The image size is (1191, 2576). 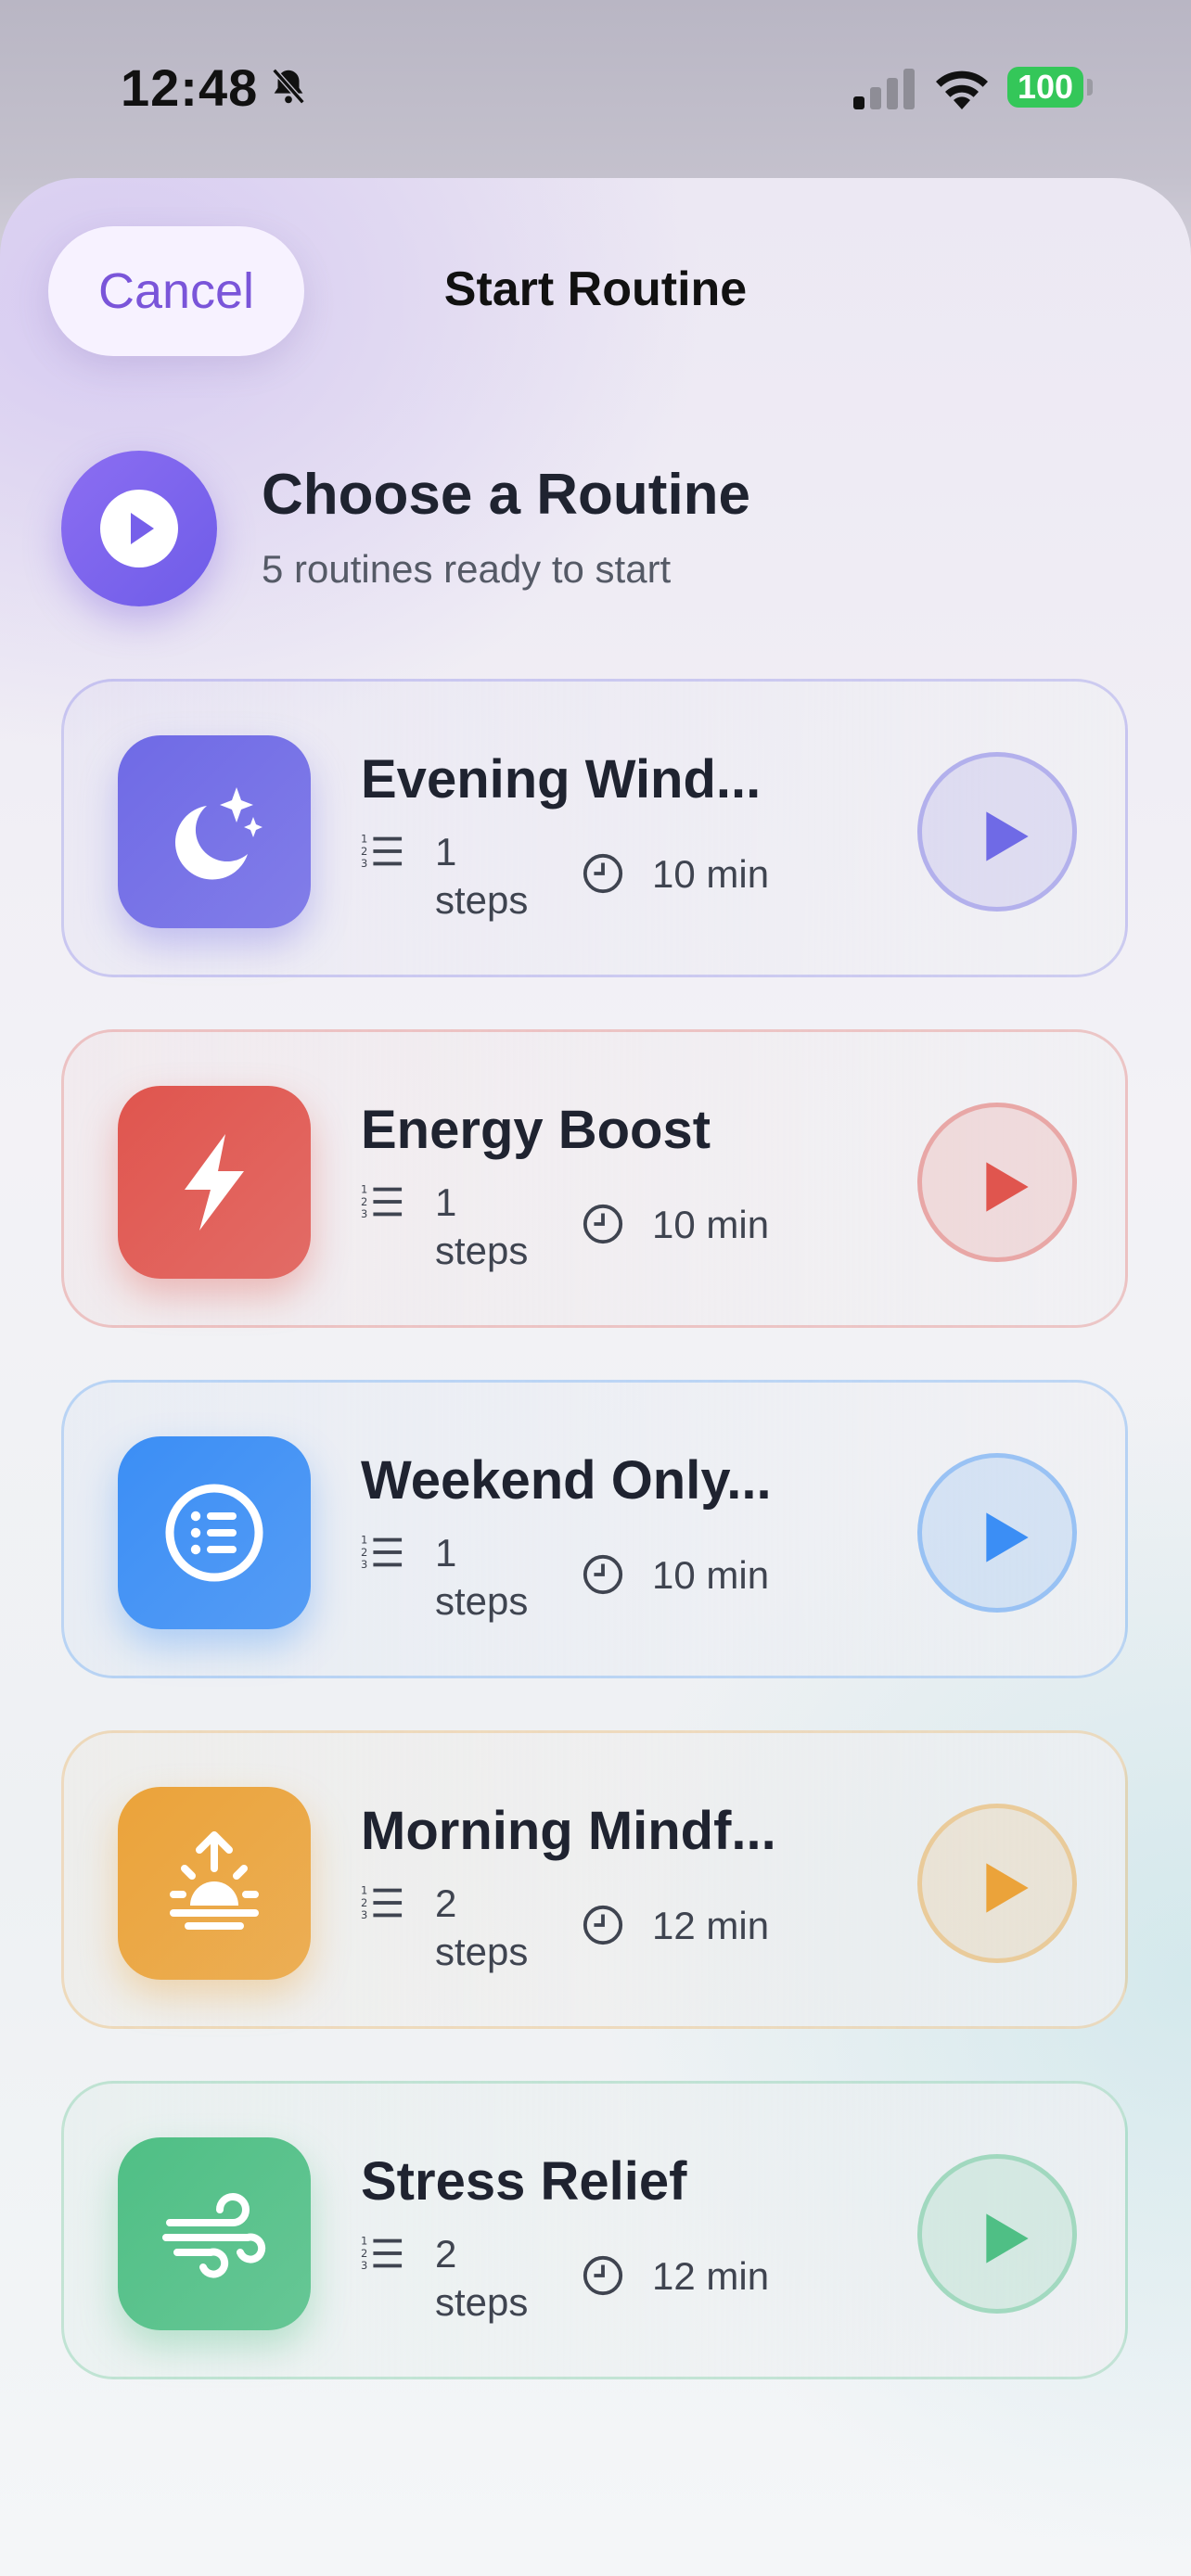 What do you see at coordinates (595, 289) in the screenshot?
I see `sheet-title: Start Routine` at bounding box center [595, 289].